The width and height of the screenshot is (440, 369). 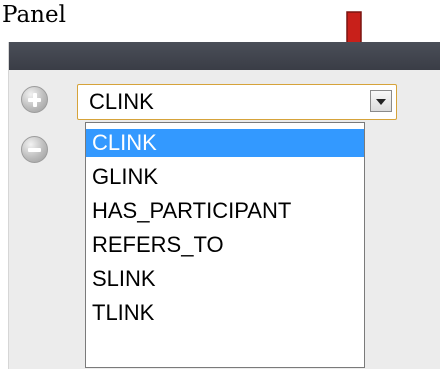 I want to click on plus-icon-stroke, so click(x=34, y=100).